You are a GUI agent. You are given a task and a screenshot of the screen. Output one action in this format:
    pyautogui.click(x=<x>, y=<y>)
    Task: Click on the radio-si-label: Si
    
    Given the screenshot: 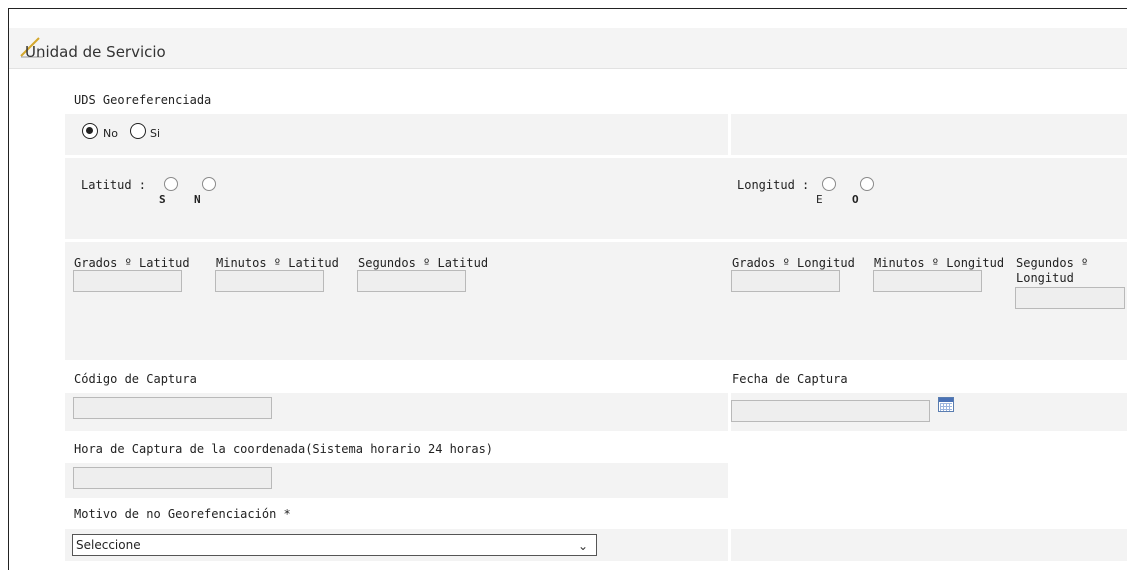 What is the action you would take?
    pyautogui.click(x=155, y=133)
    